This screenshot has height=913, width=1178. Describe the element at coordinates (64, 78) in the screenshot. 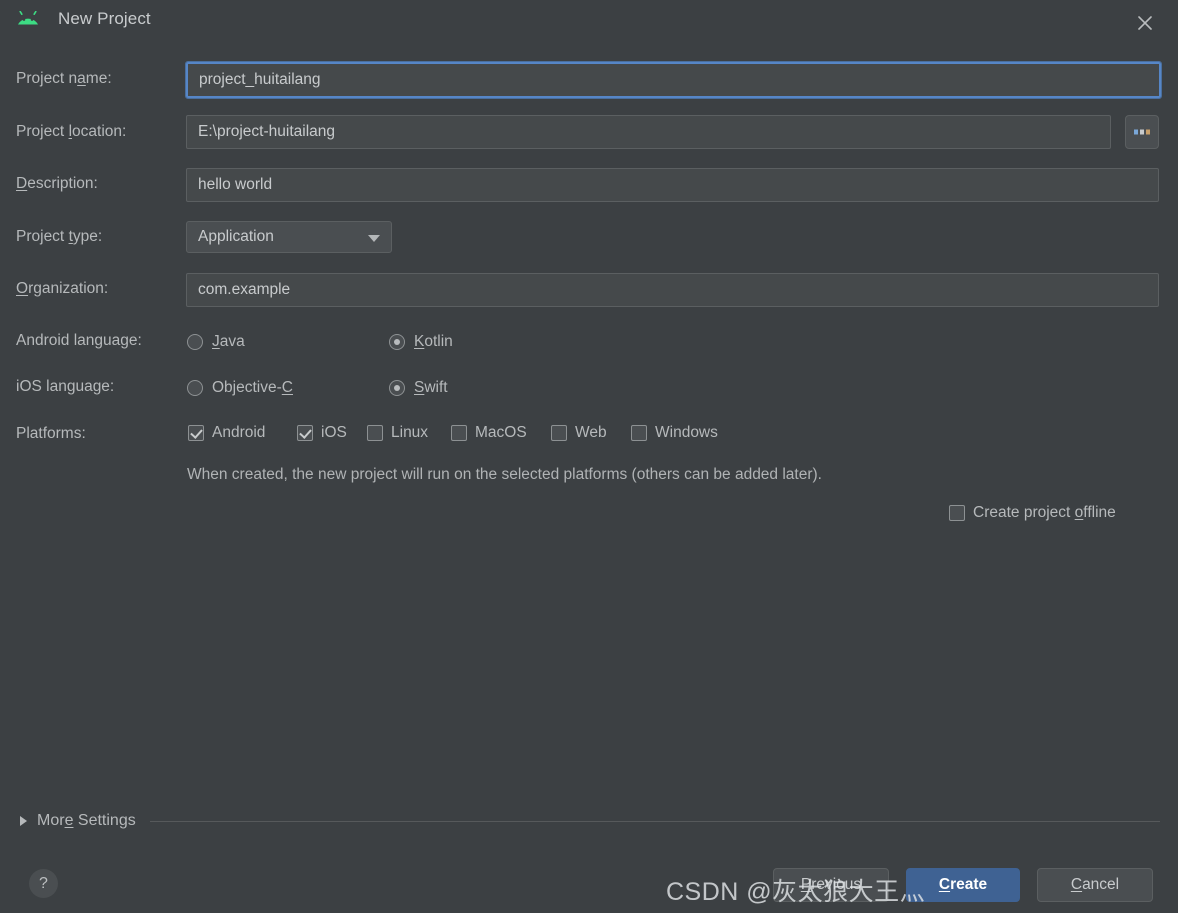

I see `project-name-label: Project name:` at that location.